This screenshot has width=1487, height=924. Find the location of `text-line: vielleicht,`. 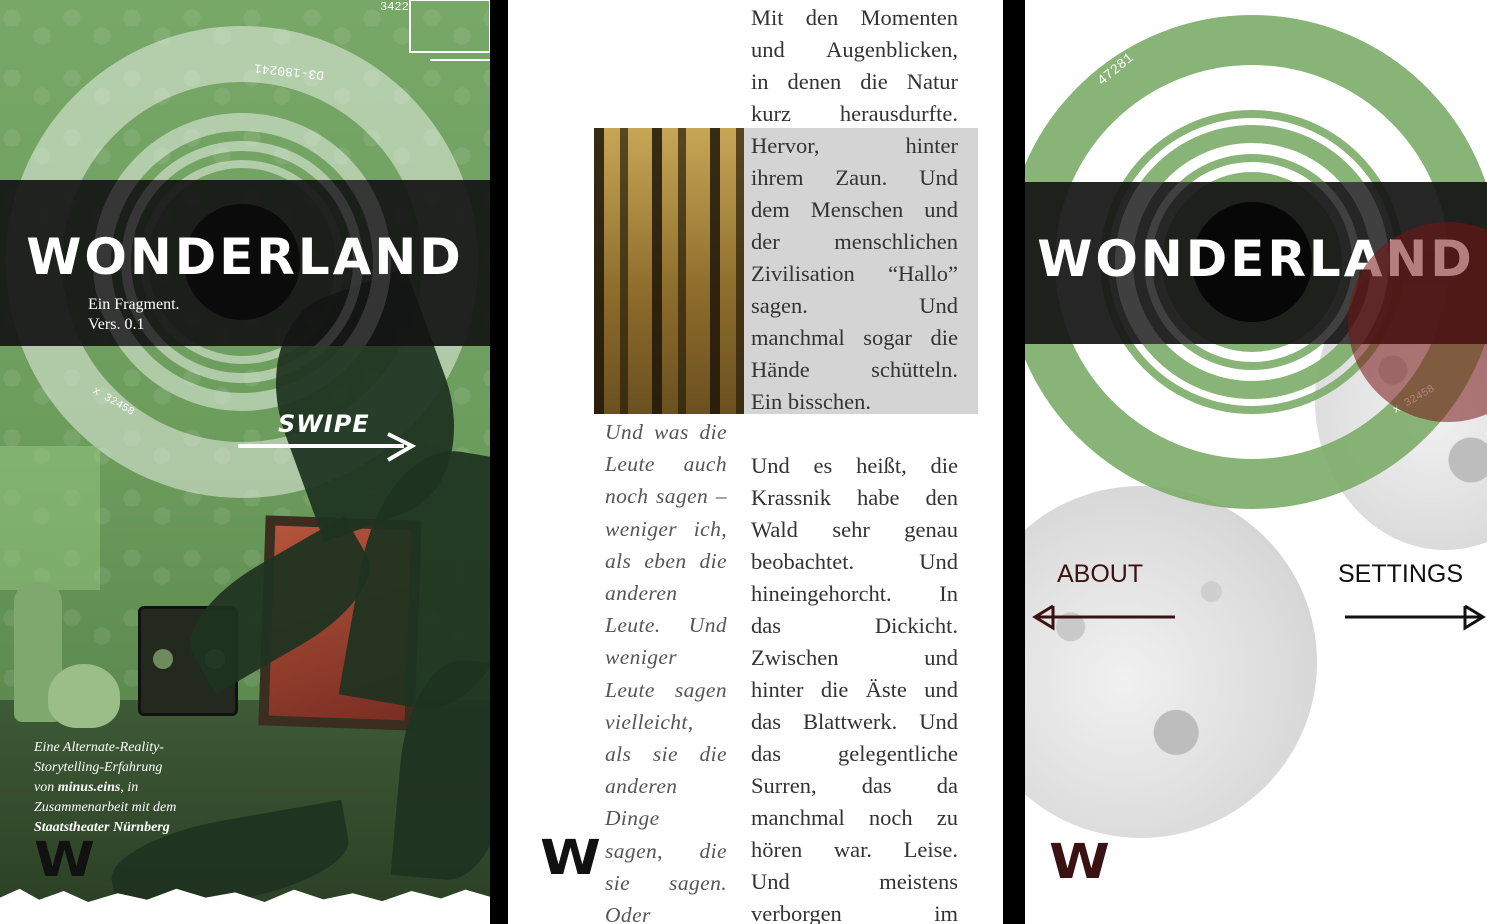

text-line: vielleicht, is located at coordinates (649, 721).